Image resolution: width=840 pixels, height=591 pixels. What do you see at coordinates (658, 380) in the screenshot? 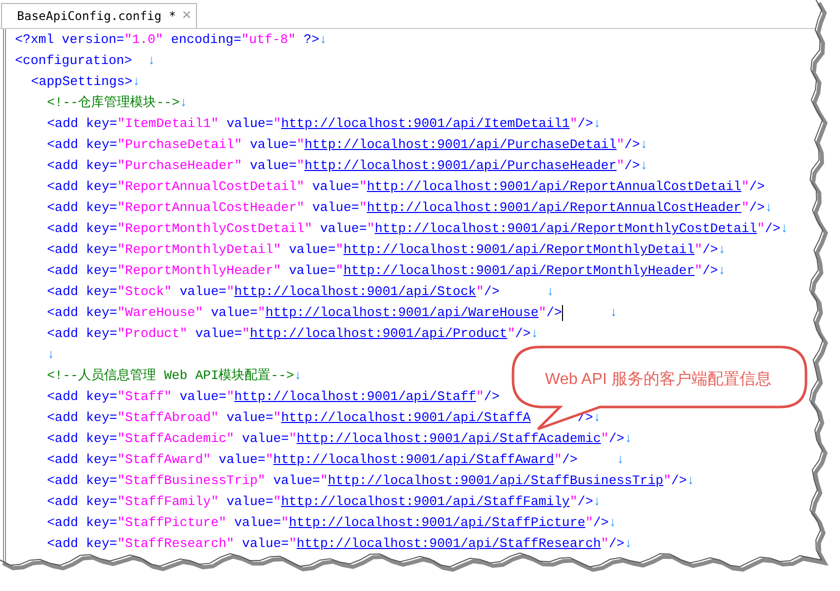
I see `callout-text: Web API 服务的客户端配置信息` at bounding box center [658, 380].